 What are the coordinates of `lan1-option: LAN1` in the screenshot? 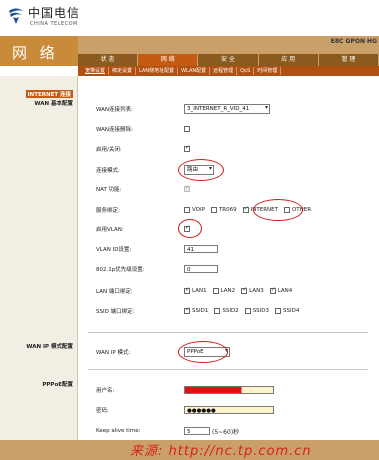 It's located at (195, 290).